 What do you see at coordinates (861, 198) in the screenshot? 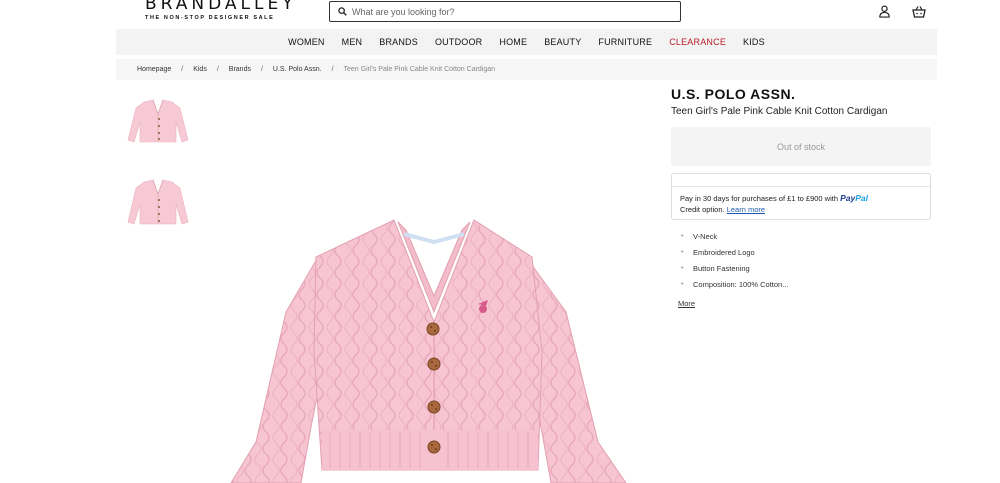
I see `paypal-logo-part2: Pal` at bounding box center [861, 198].